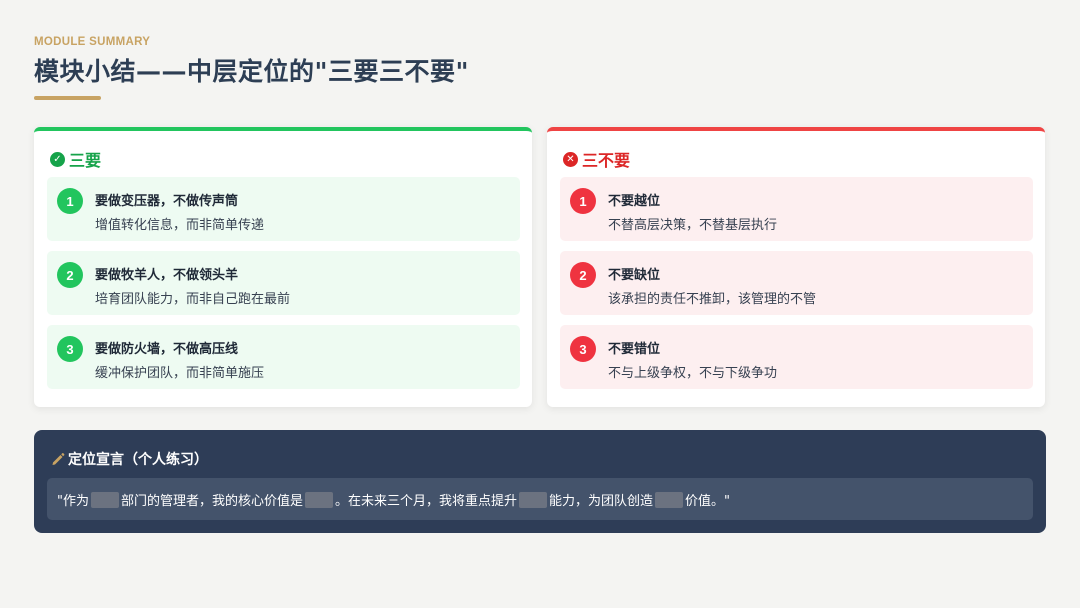 Image resolution: width=1080 pixels, height=608 pixels. What do you see at coordinates (92, 42) in the screenshot?
I see `section-kicker: MODULE SUMMARY` at bounding box center [92, 42].